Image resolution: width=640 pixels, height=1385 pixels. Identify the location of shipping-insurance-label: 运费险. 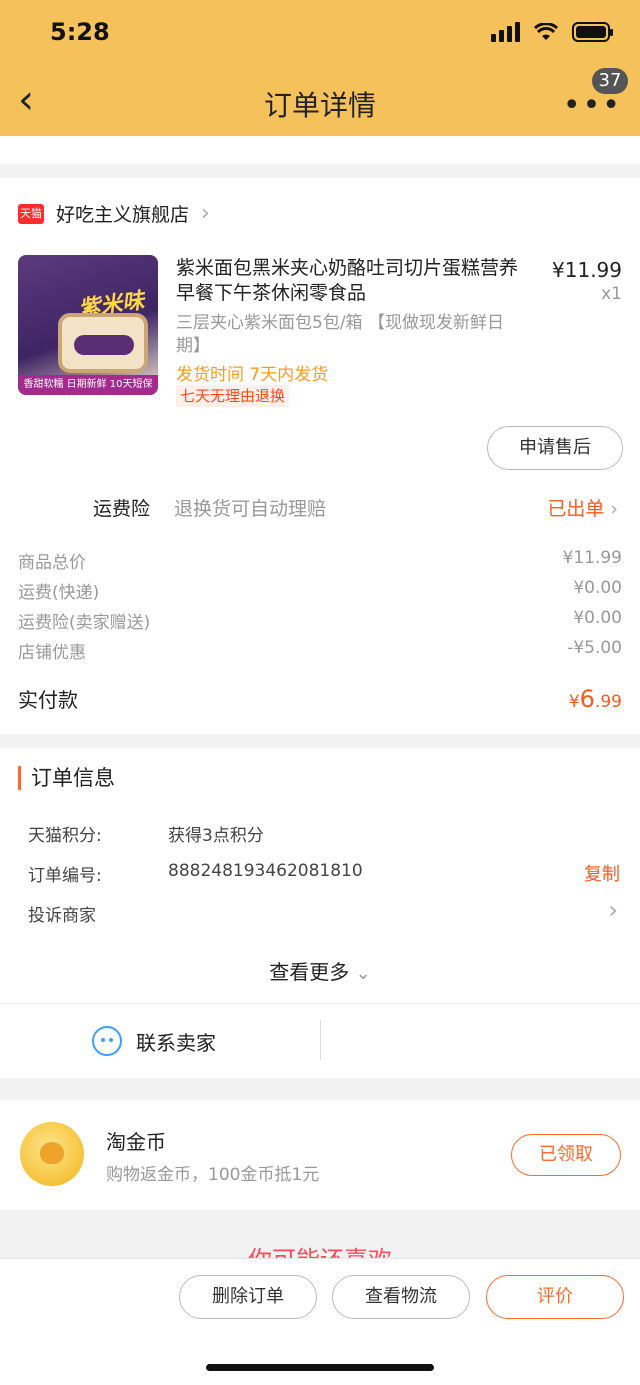
(122, 509).